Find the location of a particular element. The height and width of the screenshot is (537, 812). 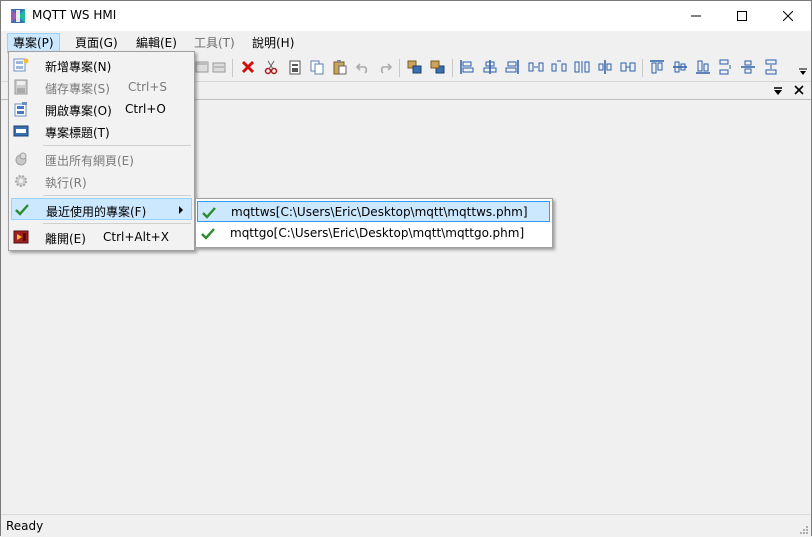

menu-item-shortcut: Ctrl+Alt+X is located at coordinates (136, 237).